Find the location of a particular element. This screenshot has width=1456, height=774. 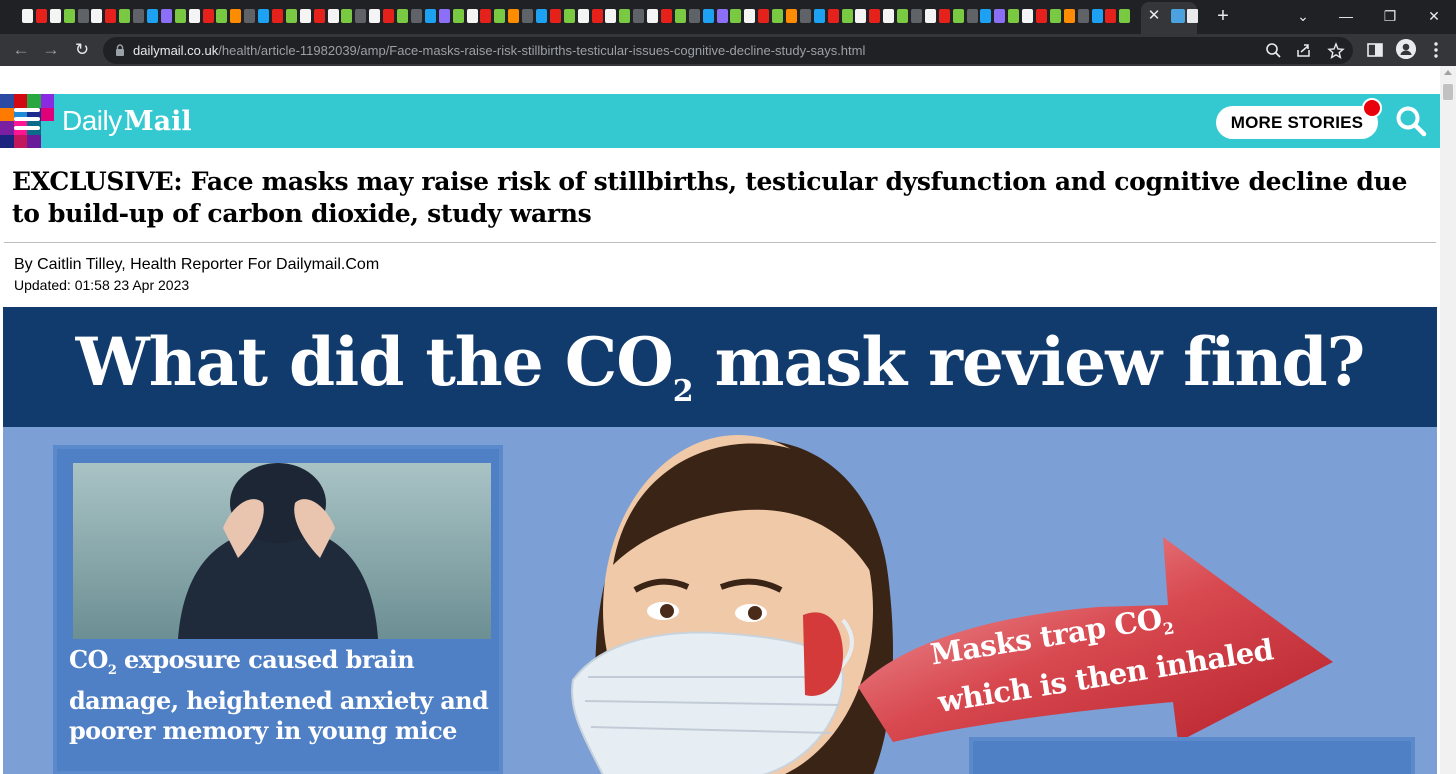

hamburger-menu-icon is located at coordinates (27, 120).